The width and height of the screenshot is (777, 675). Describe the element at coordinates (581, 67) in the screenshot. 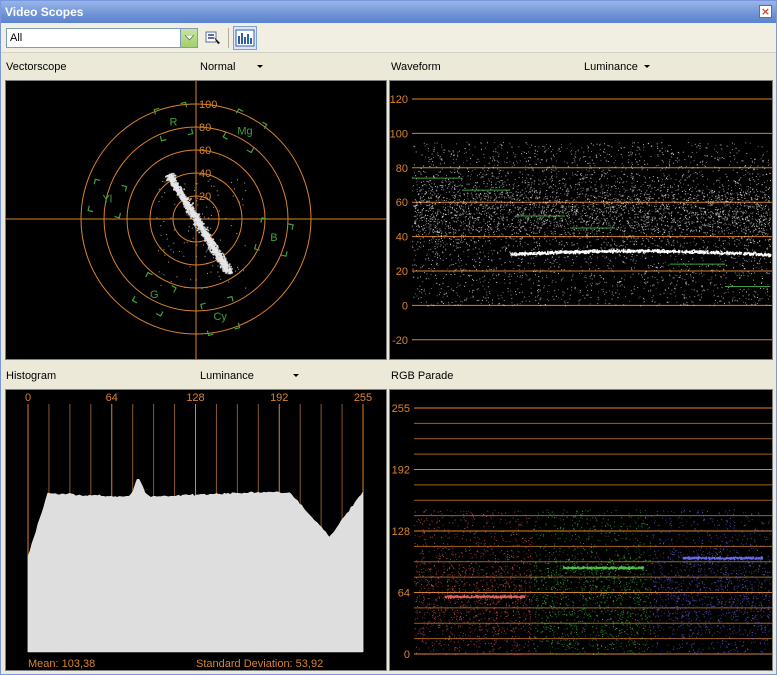

I see `waveform-header: Waveform Luminance` at that location.